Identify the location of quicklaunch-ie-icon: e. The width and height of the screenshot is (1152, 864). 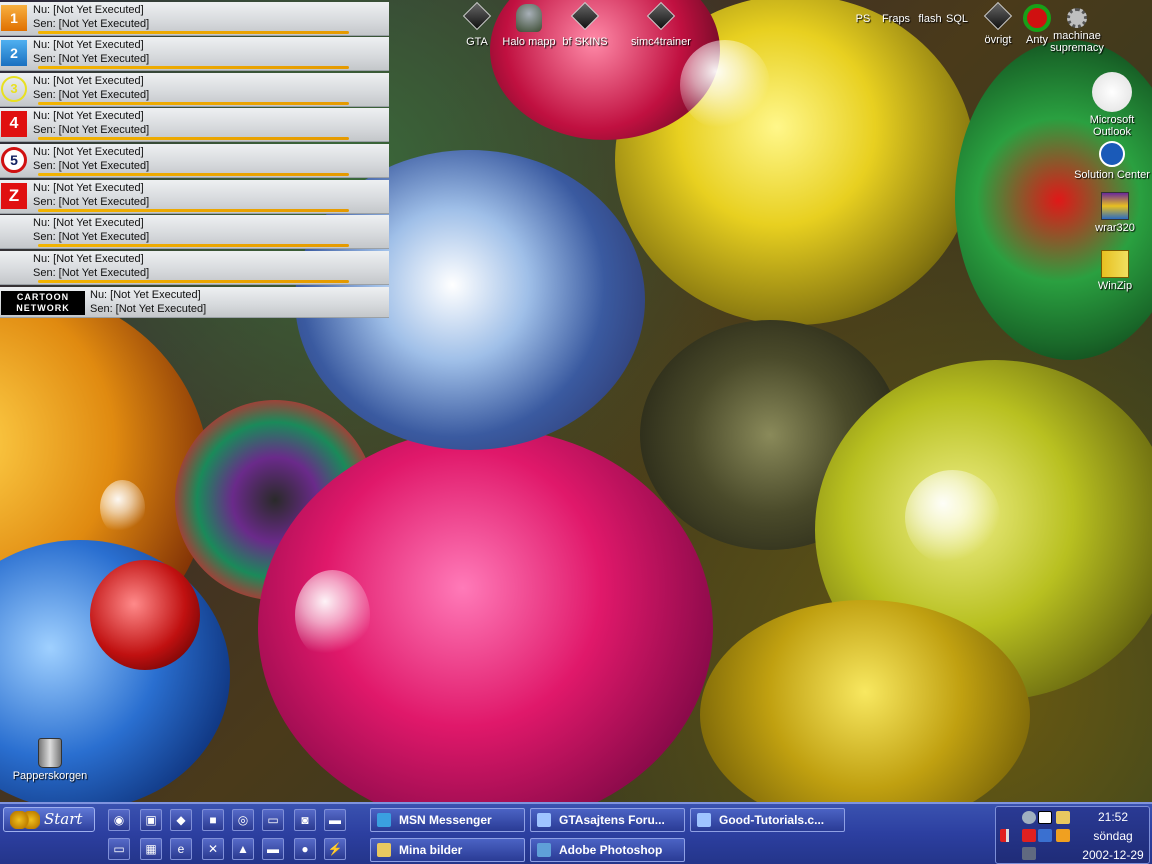
(181, 849).